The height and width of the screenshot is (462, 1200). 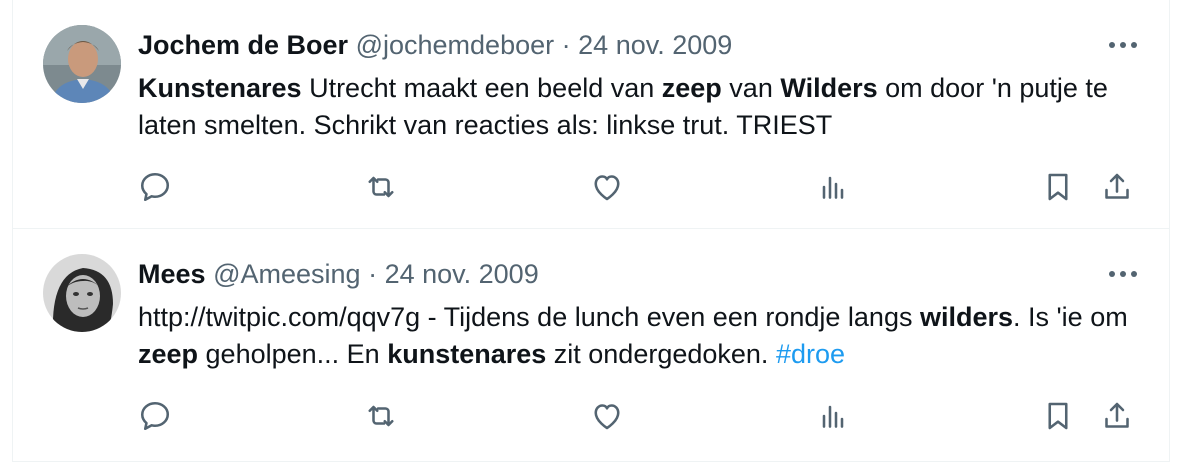 I want to click on text-bold: Wilders, so click(x=829, y=88).